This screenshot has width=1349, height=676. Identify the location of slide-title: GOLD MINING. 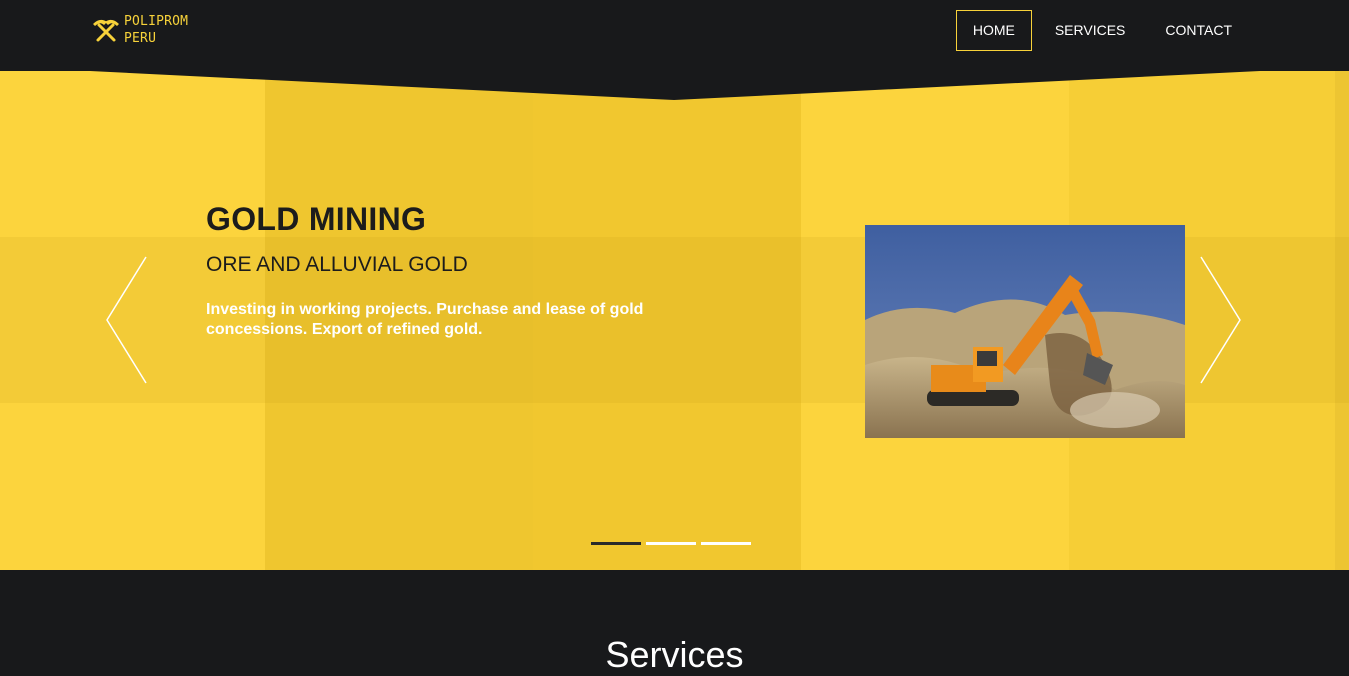
(316, 219).